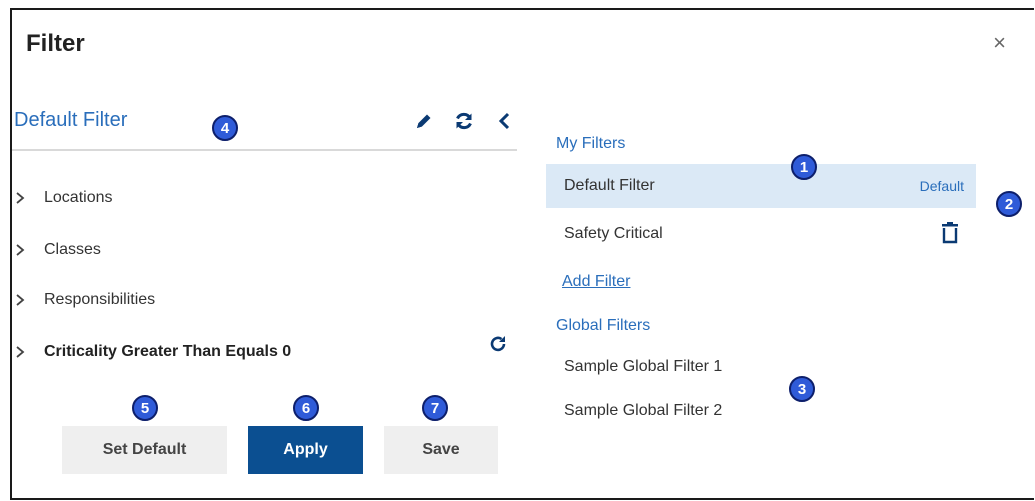 This screenshot has width=1035, height=501. I want to click on criteria-locations: Locations, so click(63, 198).